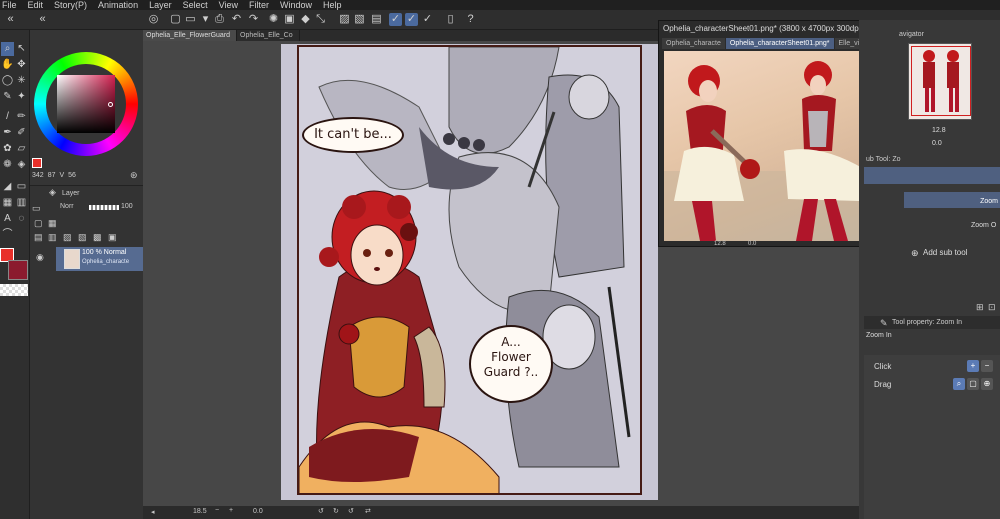 This screenshot has width=1000, height=519. I want to click on figure-tool-icon: ▭, so click(21, 187).